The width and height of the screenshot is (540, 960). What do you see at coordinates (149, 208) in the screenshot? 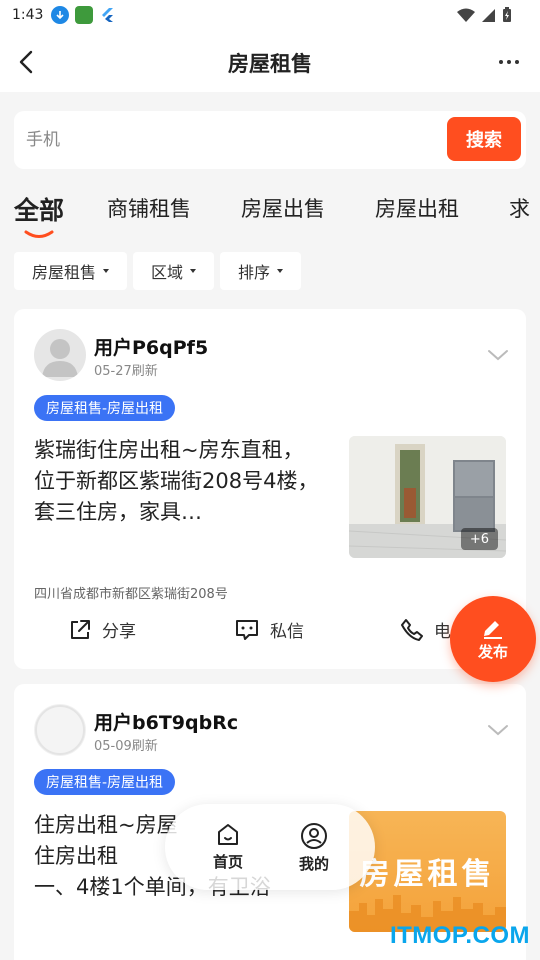
I see `tab-shop-rent-sale: 商铺租售` at bounding box center [149, 208].